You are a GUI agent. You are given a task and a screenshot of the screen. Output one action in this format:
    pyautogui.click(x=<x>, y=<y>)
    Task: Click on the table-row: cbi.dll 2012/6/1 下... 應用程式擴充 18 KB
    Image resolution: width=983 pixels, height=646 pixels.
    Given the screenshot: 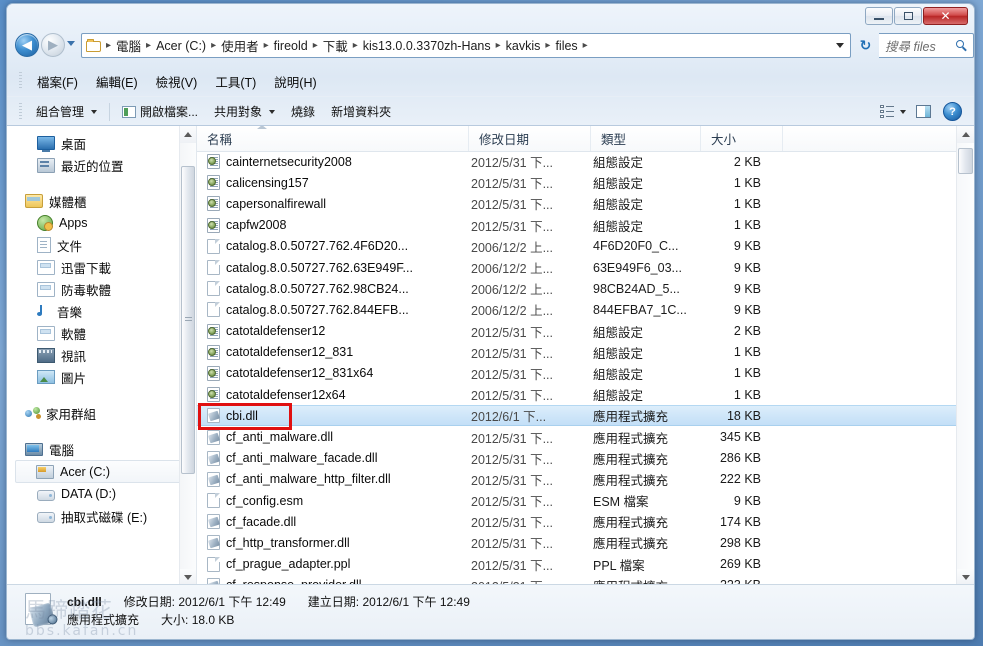 What is the action you would take?
    pyautogui.click(x=577, y=416)
    